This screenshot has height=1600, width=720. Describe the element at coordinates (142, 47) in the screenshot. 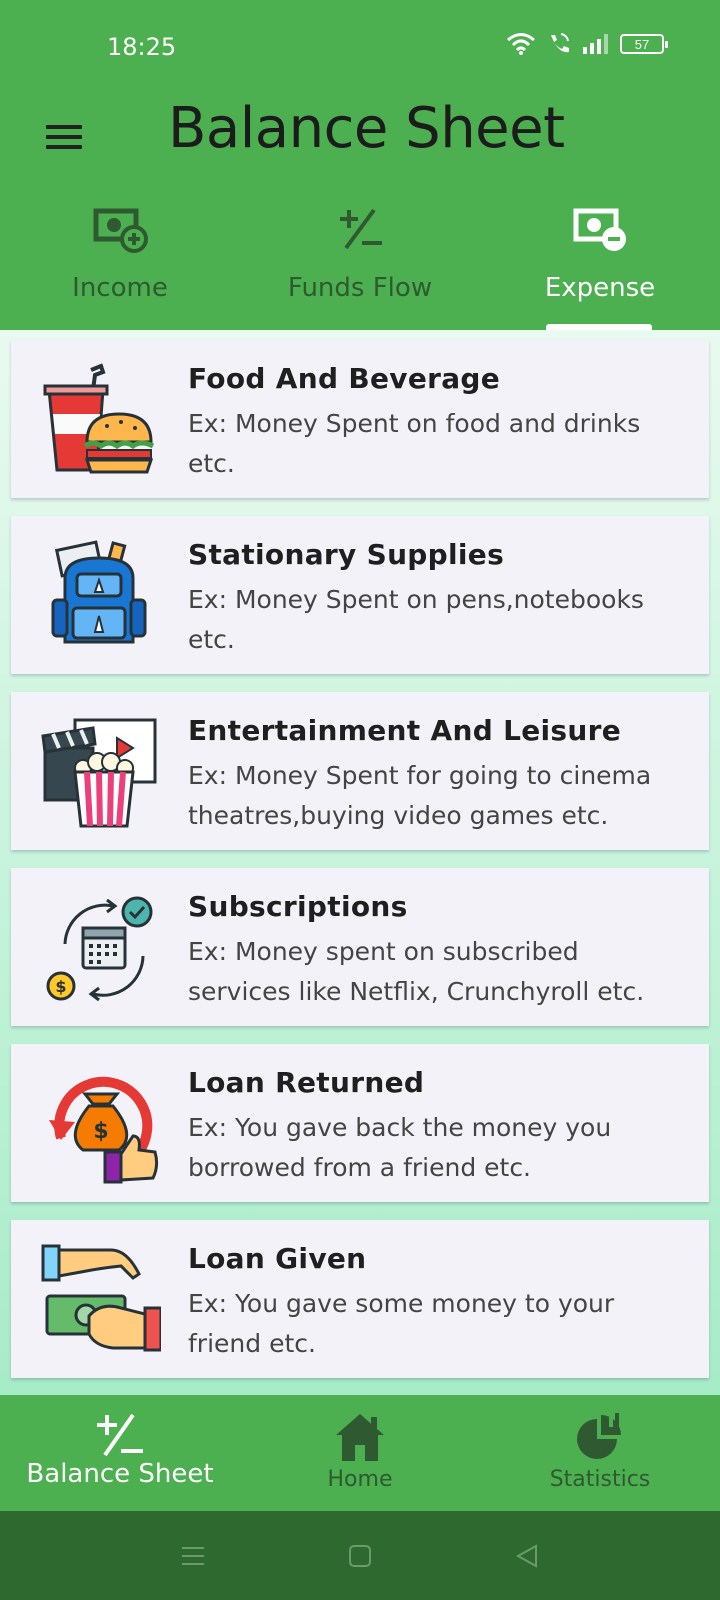

I see `status-time: 18:25` at that location.